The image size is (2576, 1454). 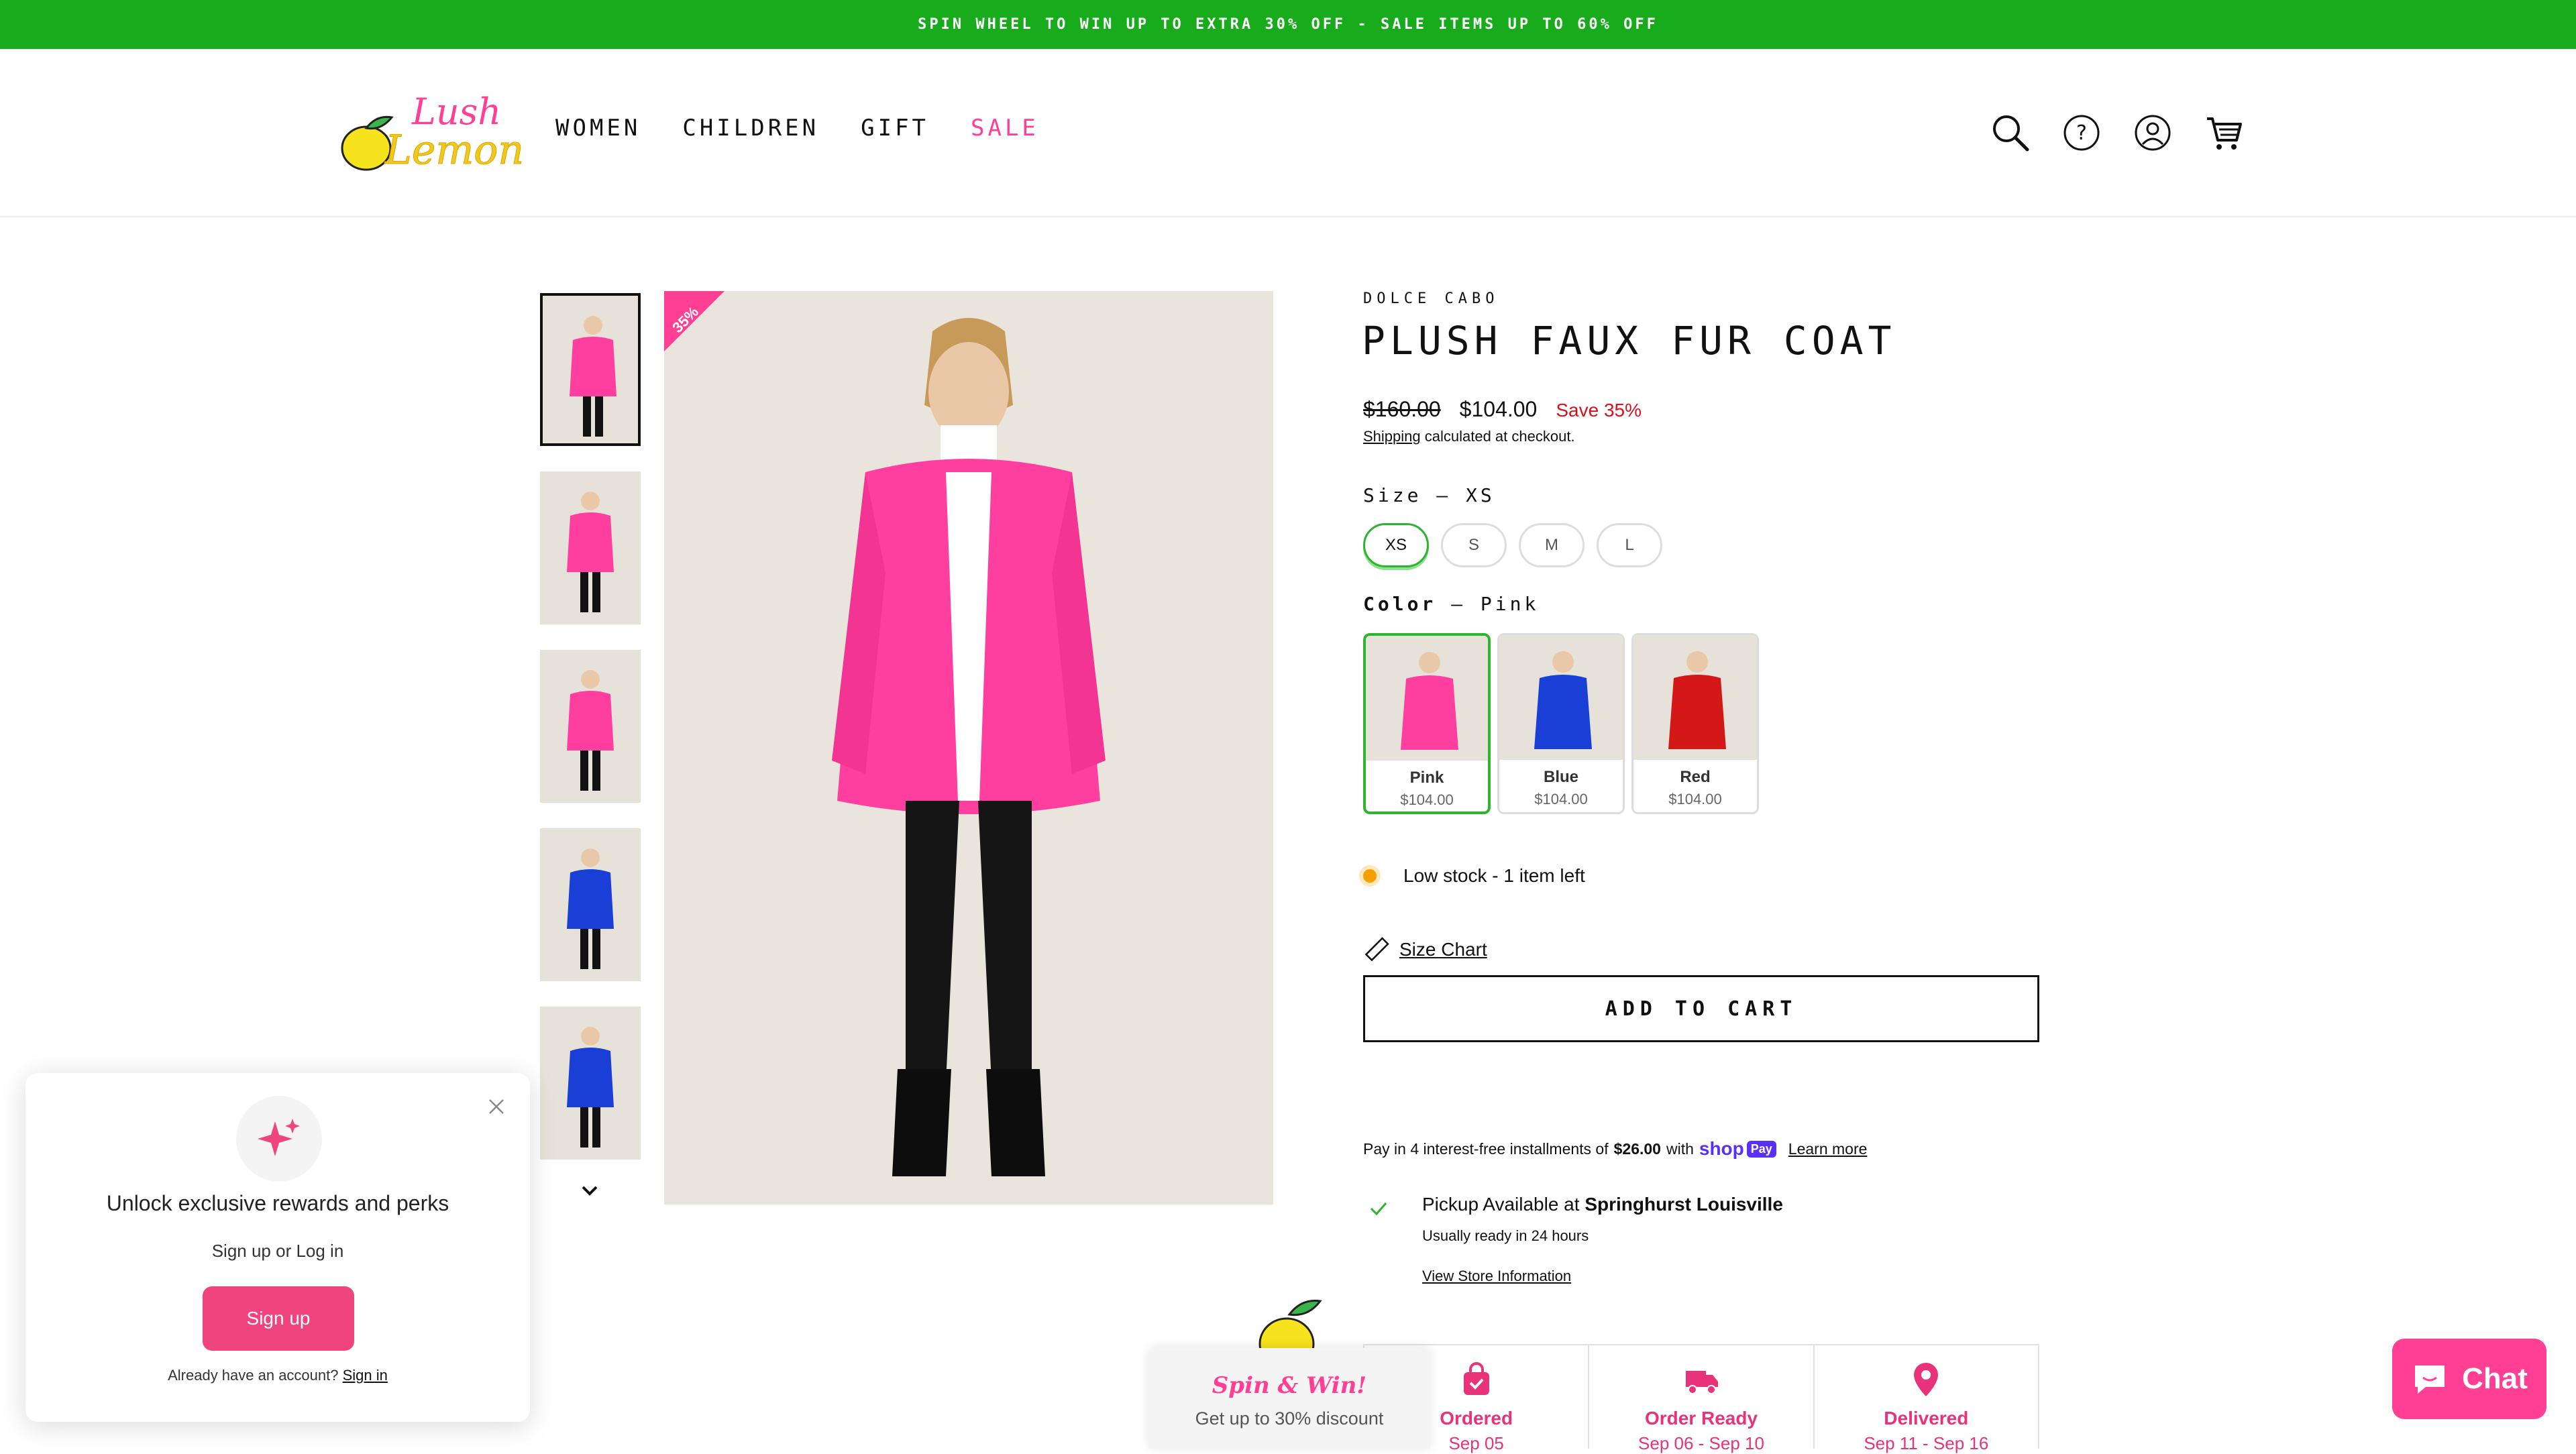 I want to click on stock-dot-icon, so click(x=1370, y=876).